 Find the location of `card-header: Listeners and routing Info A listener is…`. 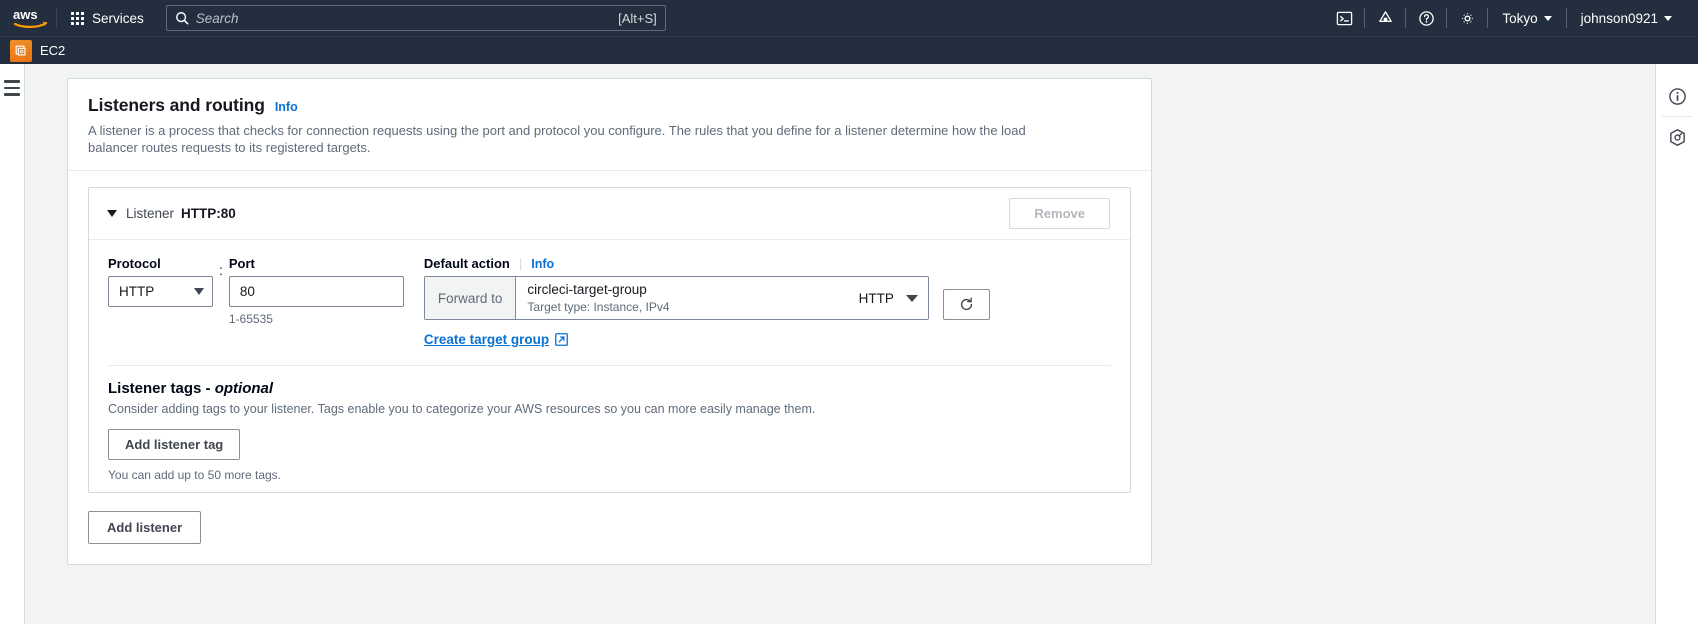

card-header: Listeners and routing Info A listener is… is located at coordinates (609, 125).